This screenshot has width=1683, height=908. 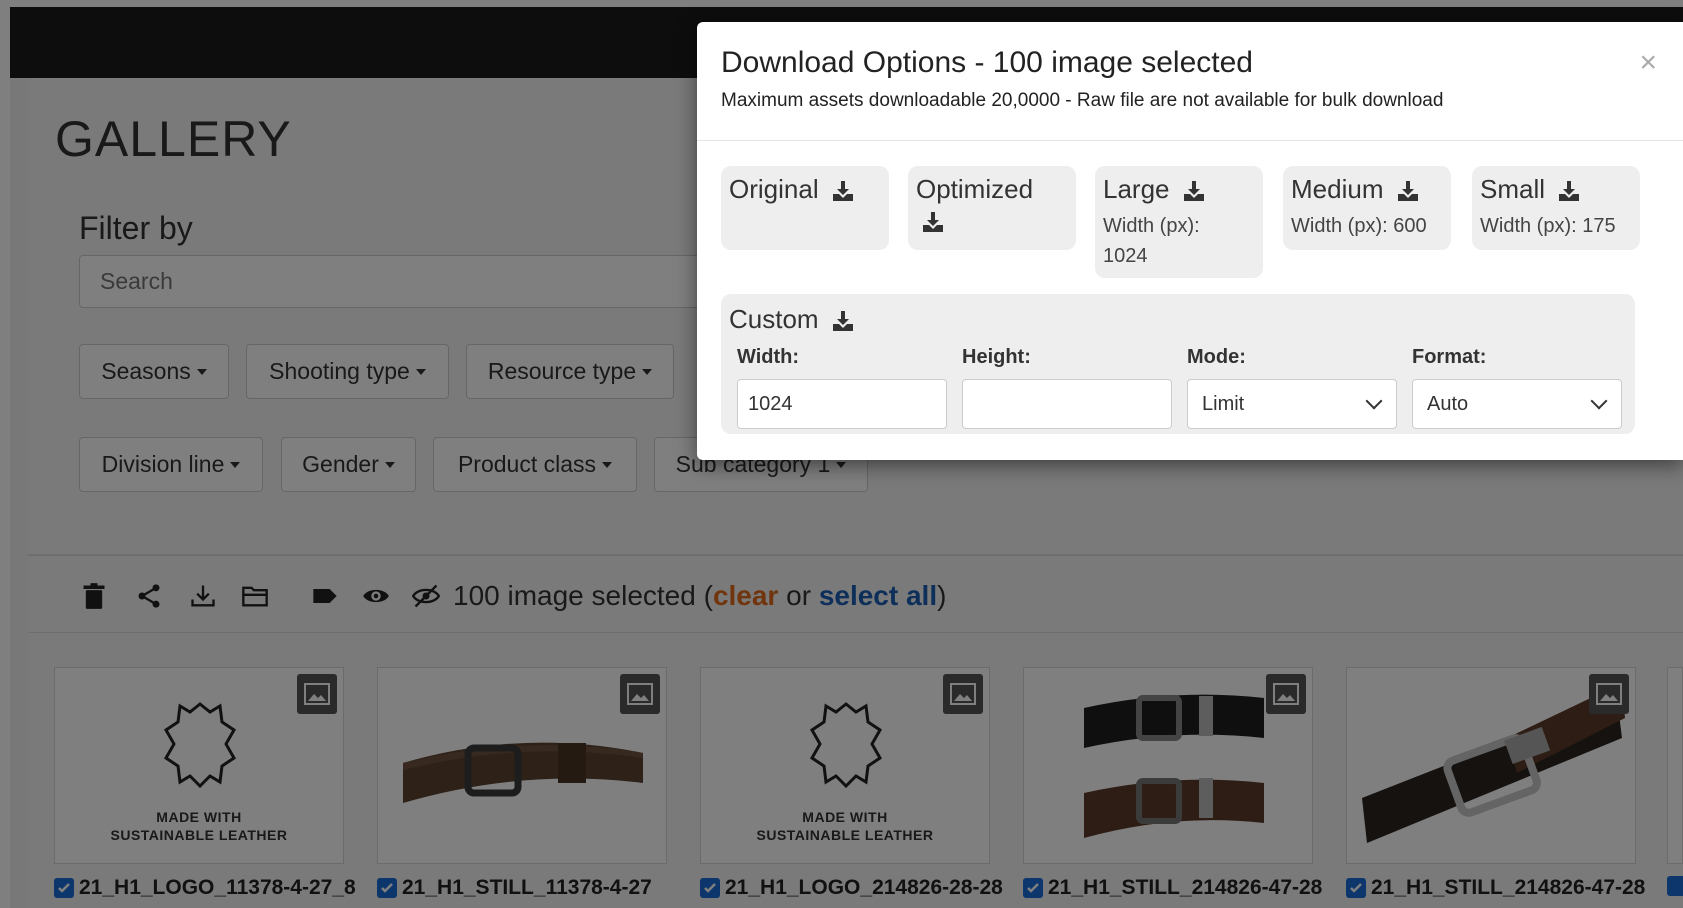 I want to click on width-value: 1024, so click(x=770, y=403).